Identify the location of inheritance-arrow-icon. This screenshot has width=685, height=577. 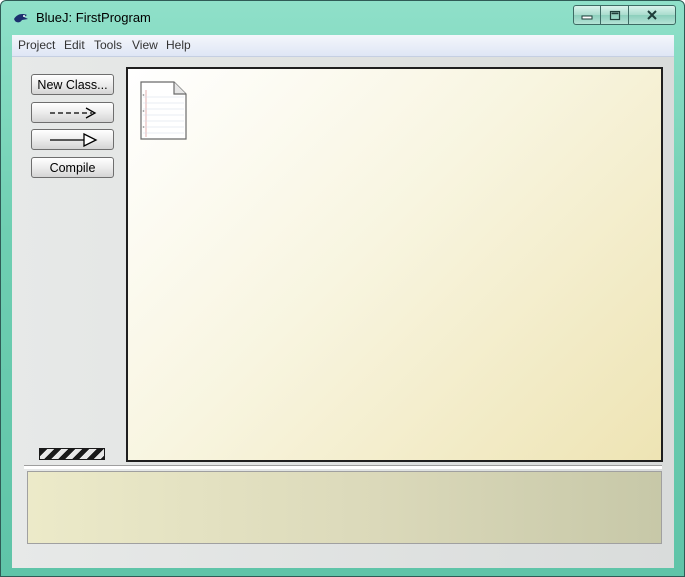
(73, 139).